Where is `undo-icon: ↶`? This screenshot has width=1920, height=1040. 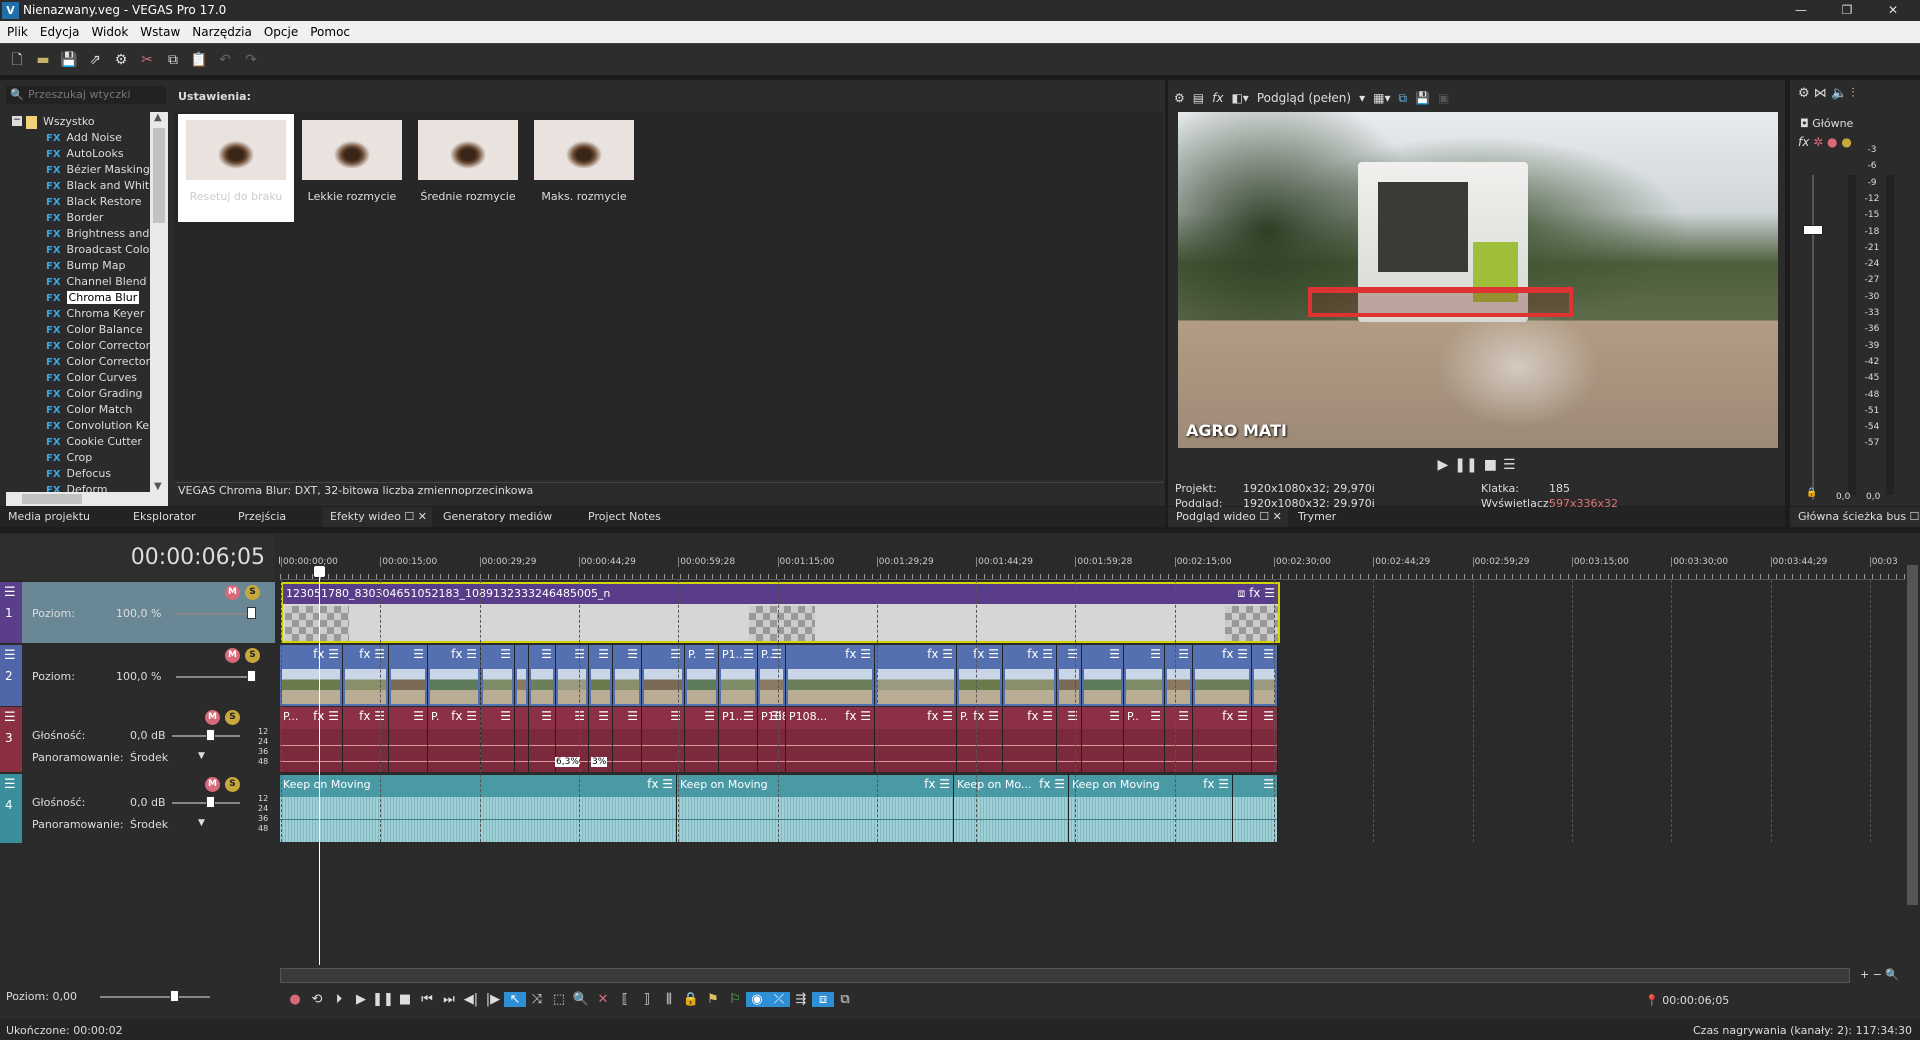 undo-icon: ↶ is located at coordinates (225, 60).